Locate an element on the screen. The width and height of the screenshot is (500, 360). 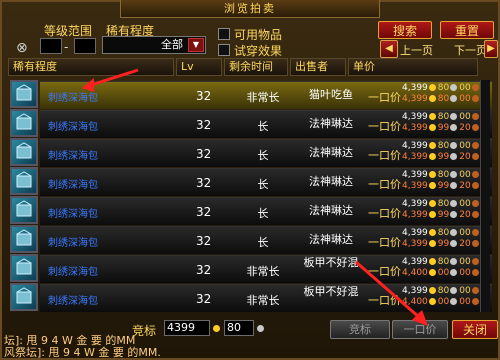
close-button: 关闭 is located at coordinates (475, 329).